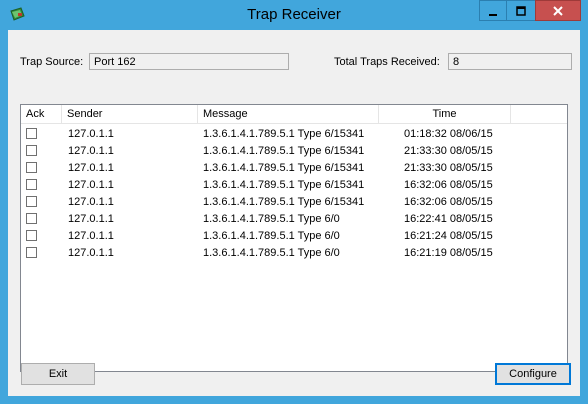  Describe the element at coordinates (493, 10) in the screenshot. I see `minimize-button` at that location.